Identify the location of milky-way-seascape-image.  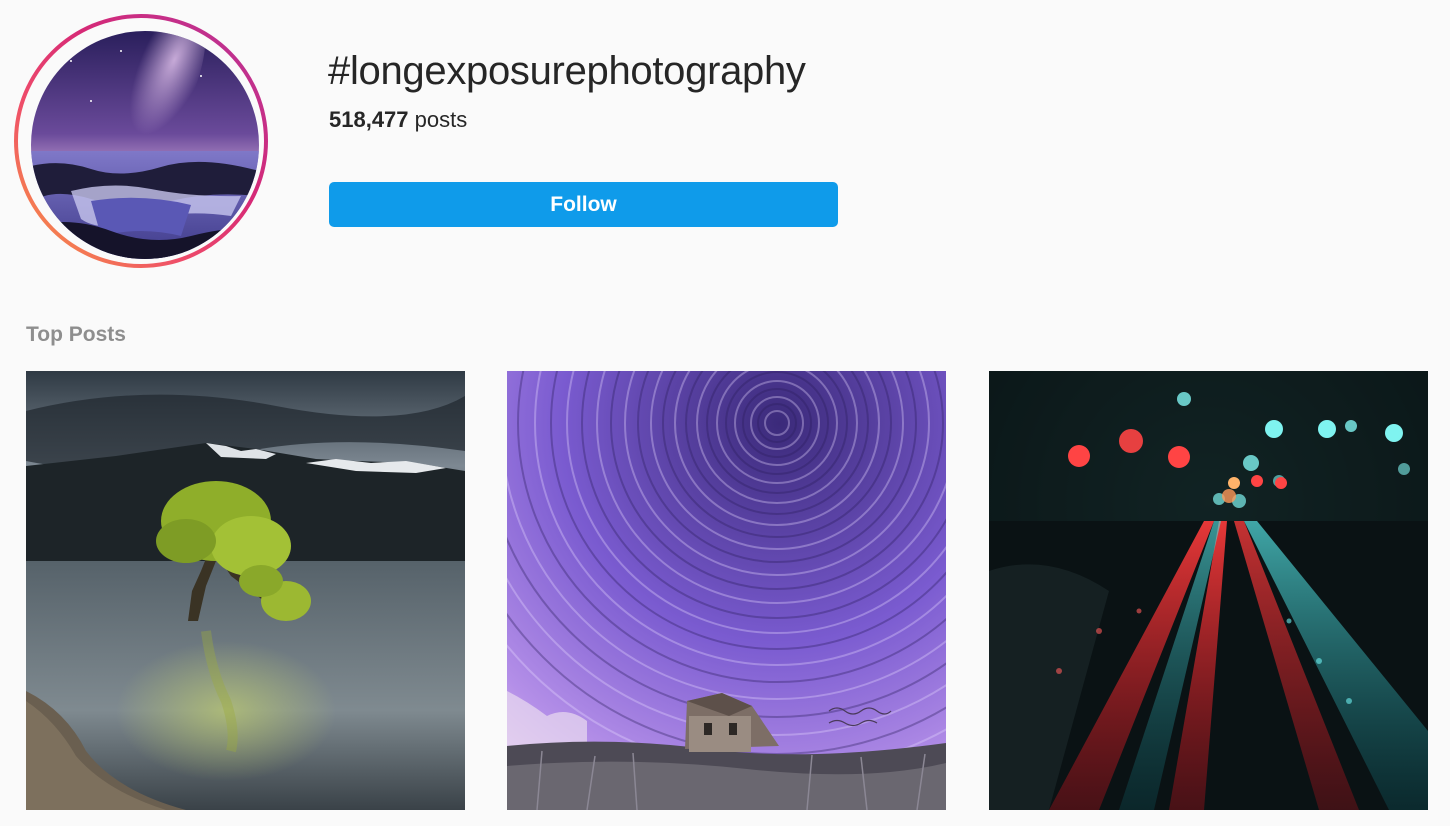
(145, 145).